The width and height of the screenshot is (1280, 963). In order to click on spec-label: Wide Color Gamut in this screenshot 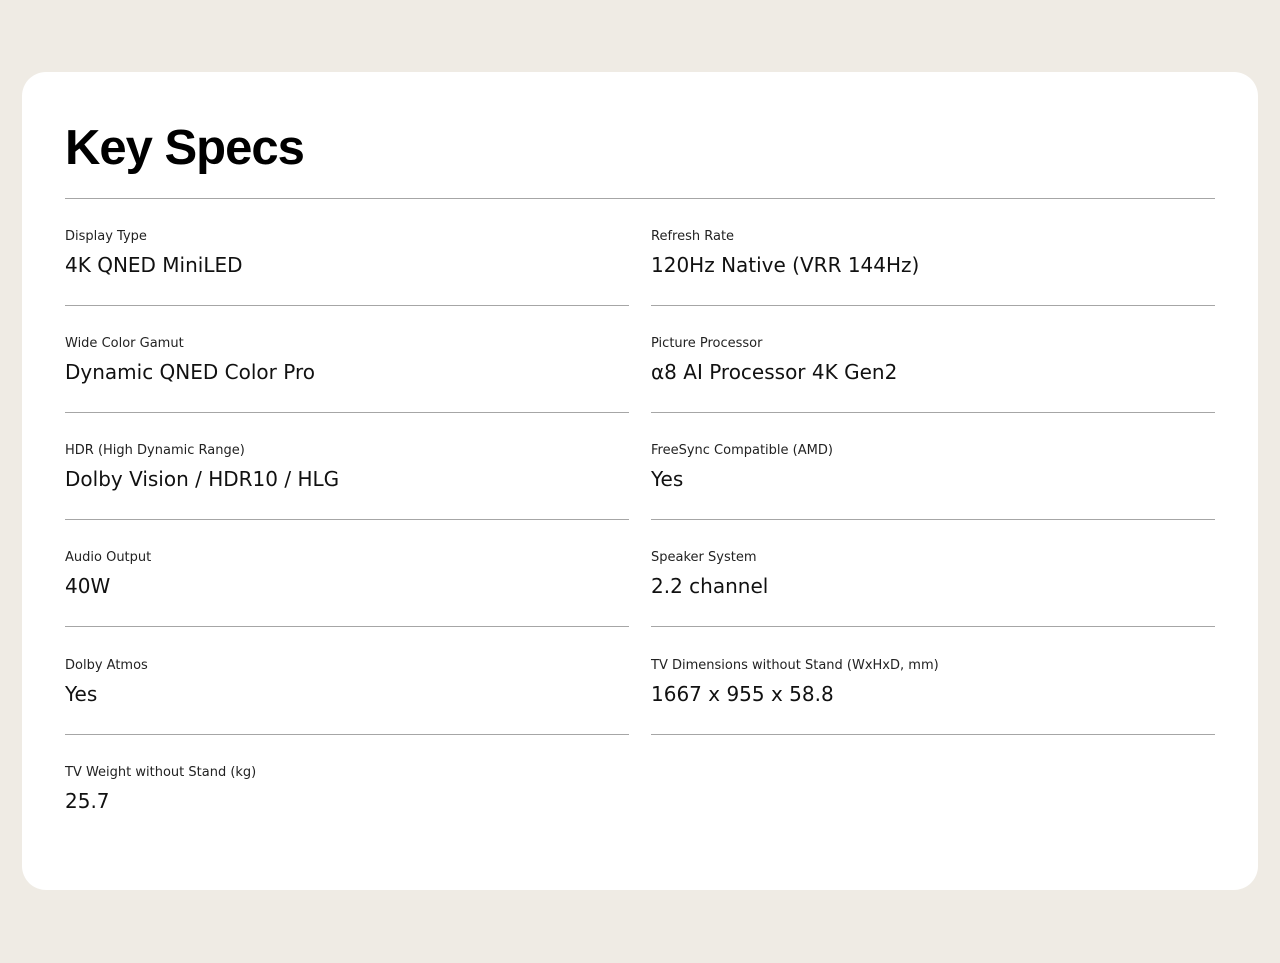, I will do `click(124, 343)`.